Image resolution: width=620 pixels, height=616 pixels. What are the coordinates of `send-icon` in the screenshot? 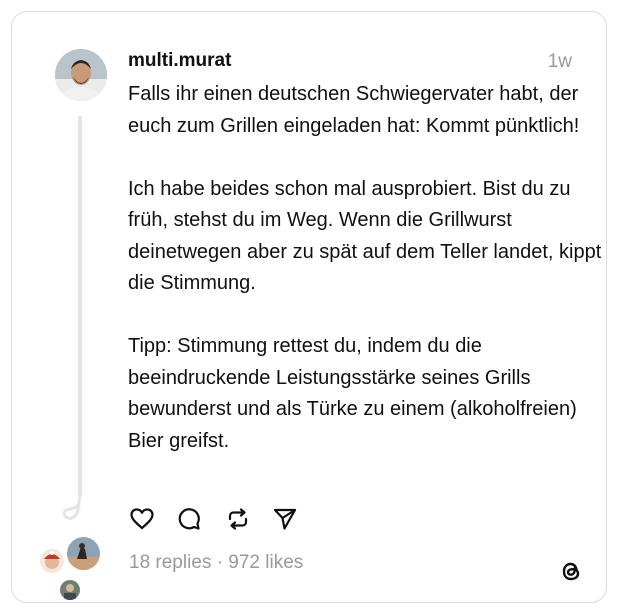 It's located at (285, 519).